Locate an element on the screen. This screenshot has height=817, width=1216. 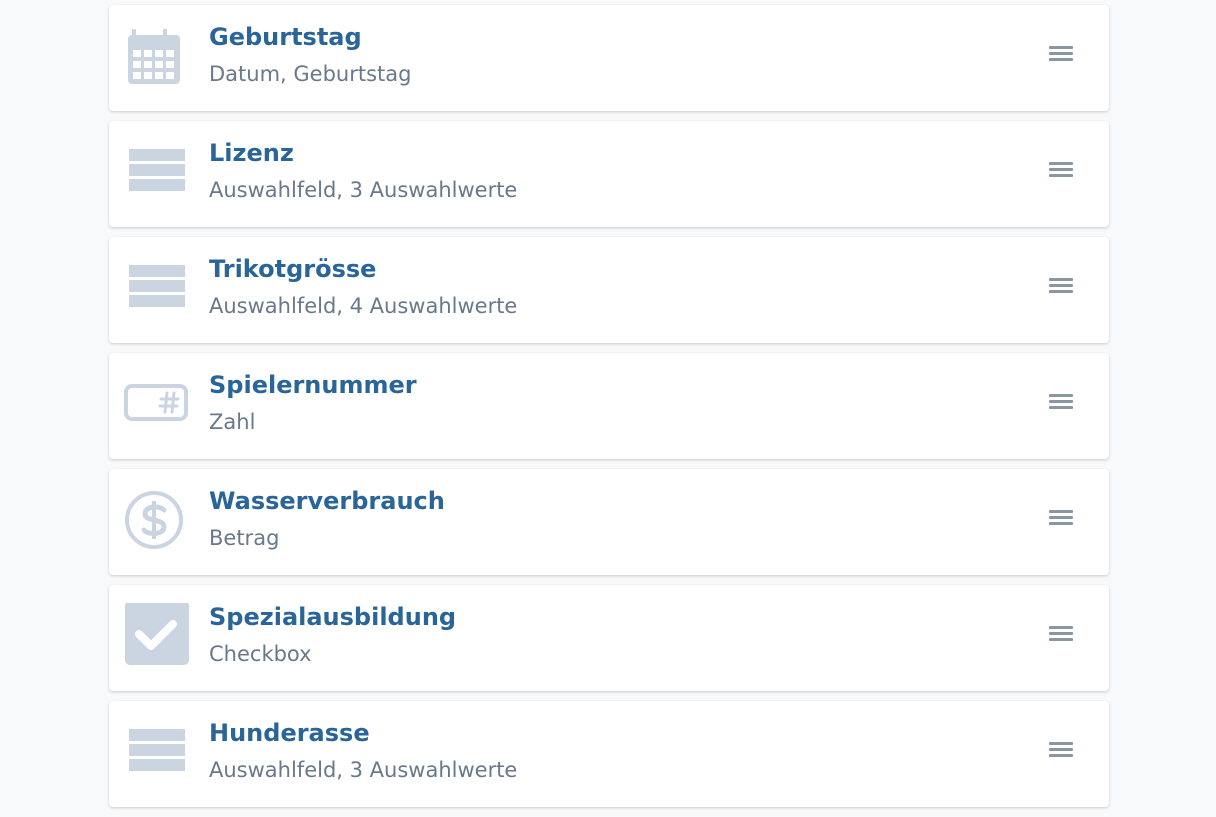
checkbox-icon is located at coordinates (156, 636).